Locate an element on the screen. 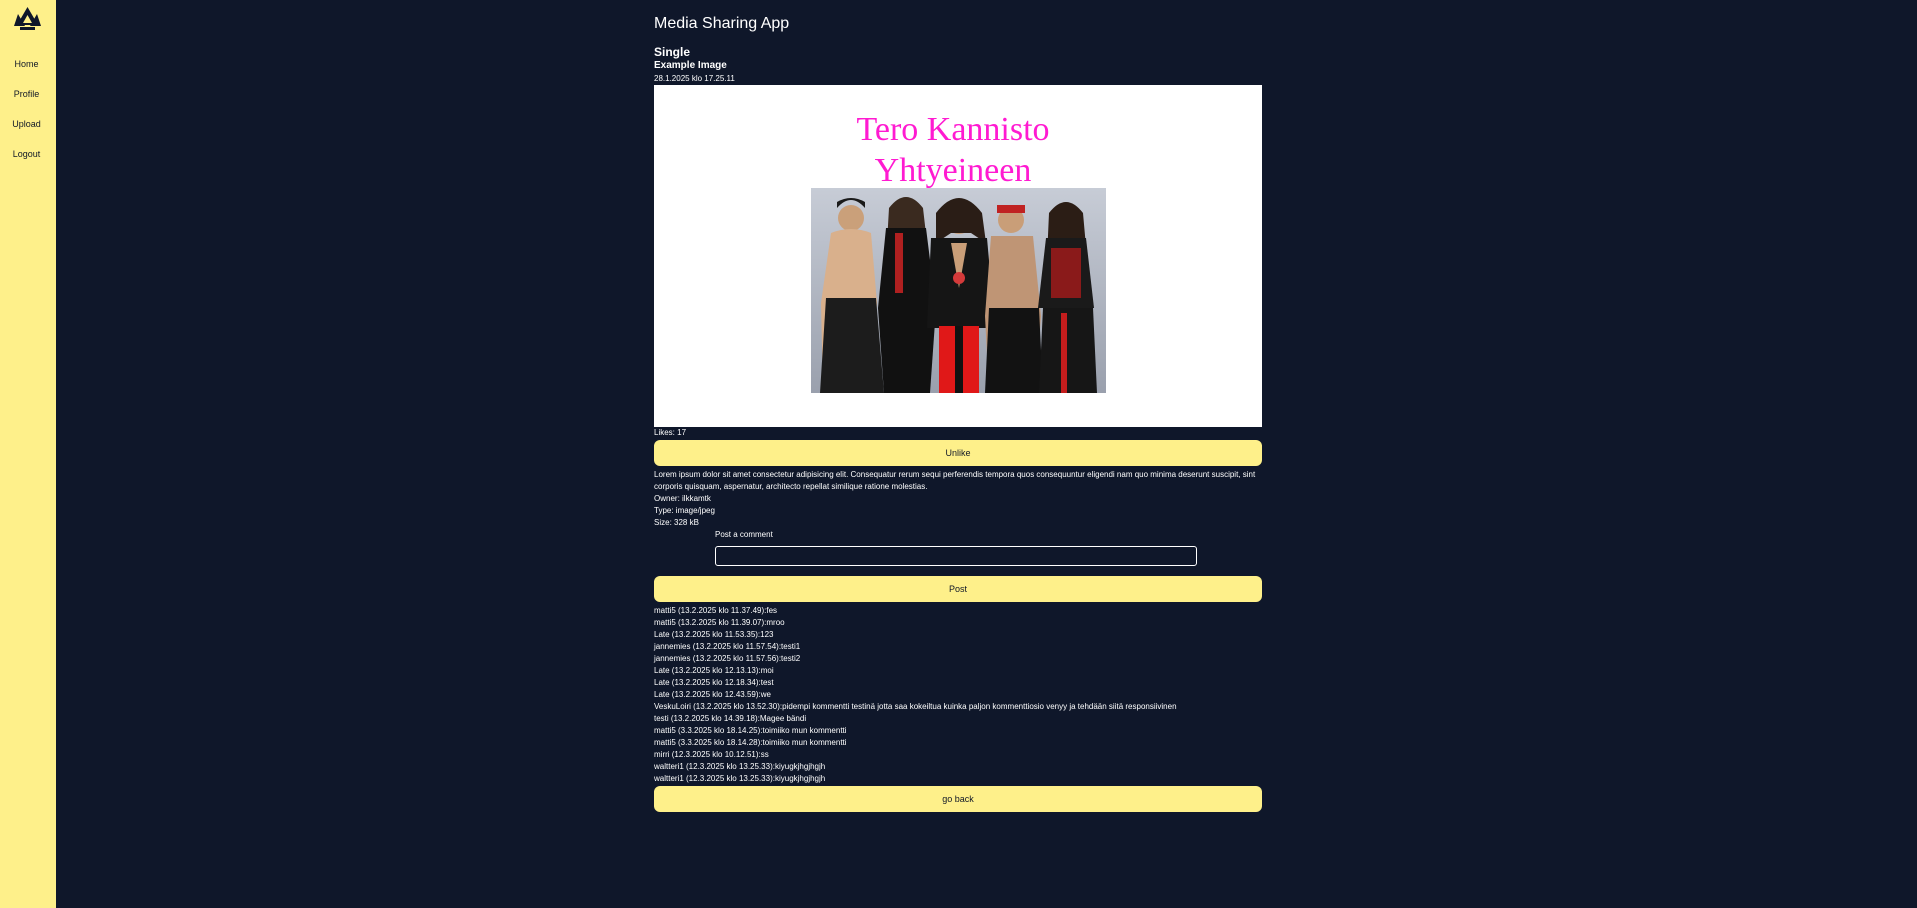 This screenshot has height=908, width=1917. comment-label: Post a comment is located at coordinates (744, 534).